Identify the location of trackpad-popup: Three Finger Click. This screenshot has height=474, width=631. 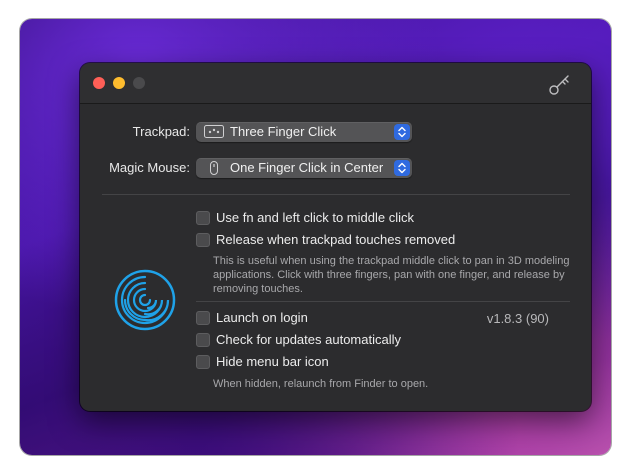
(304, 132).